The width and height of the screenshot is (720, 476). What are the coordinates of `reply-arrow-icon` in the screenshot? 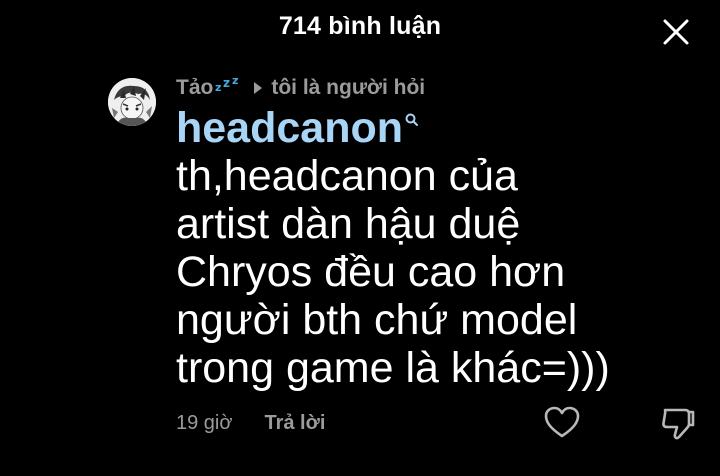 It's located at (258, 88).